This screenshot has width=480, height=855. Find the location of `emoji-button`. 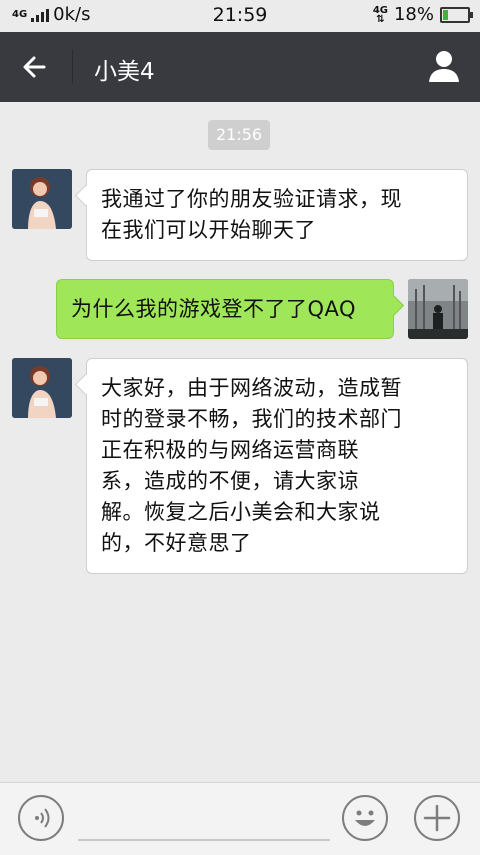

emoji-button is located at coordinates (365, 818).